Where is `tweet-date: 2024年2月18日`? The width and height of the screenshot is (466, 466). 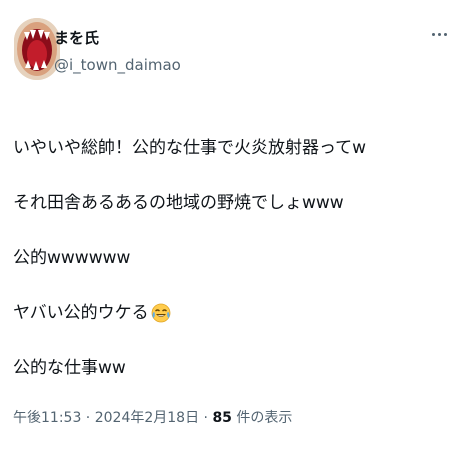
tweet-date: 2024年2月18日 is located at coordinates (147, 418).